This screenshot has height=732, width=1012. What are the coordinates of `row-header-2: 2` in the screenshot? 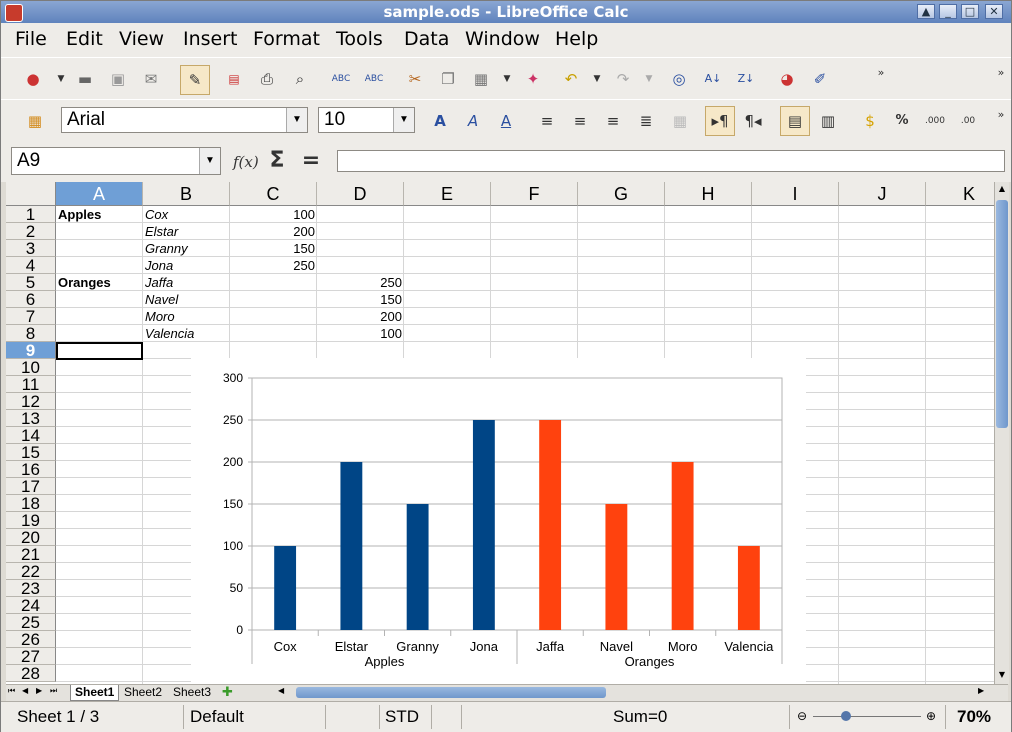 It's located at (31, 231).